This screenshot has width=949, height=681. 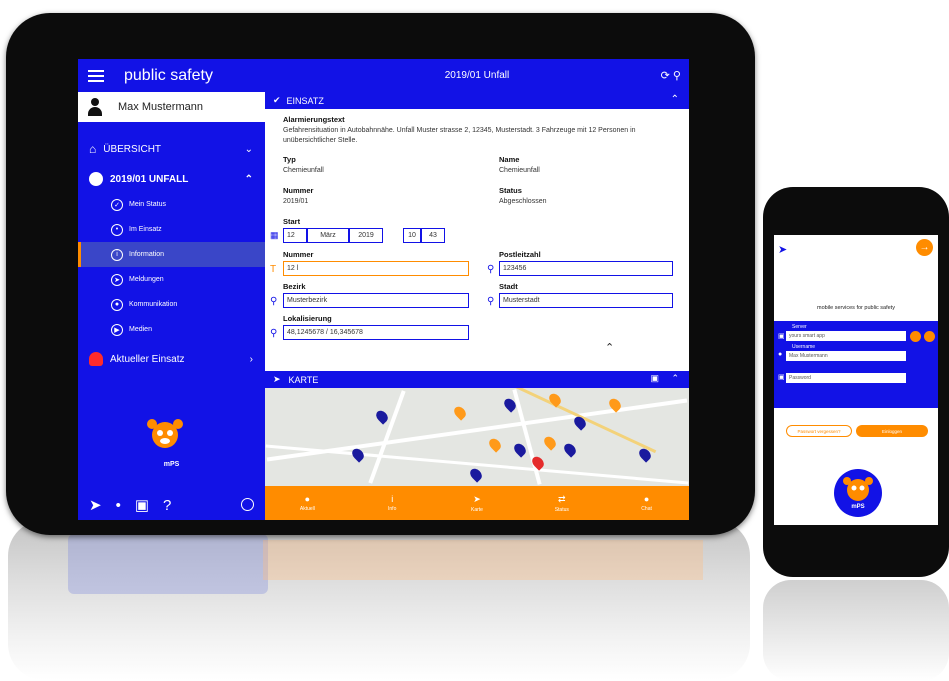 I want to click on tab-chat: ● Chat, so click(x=646, y=503).